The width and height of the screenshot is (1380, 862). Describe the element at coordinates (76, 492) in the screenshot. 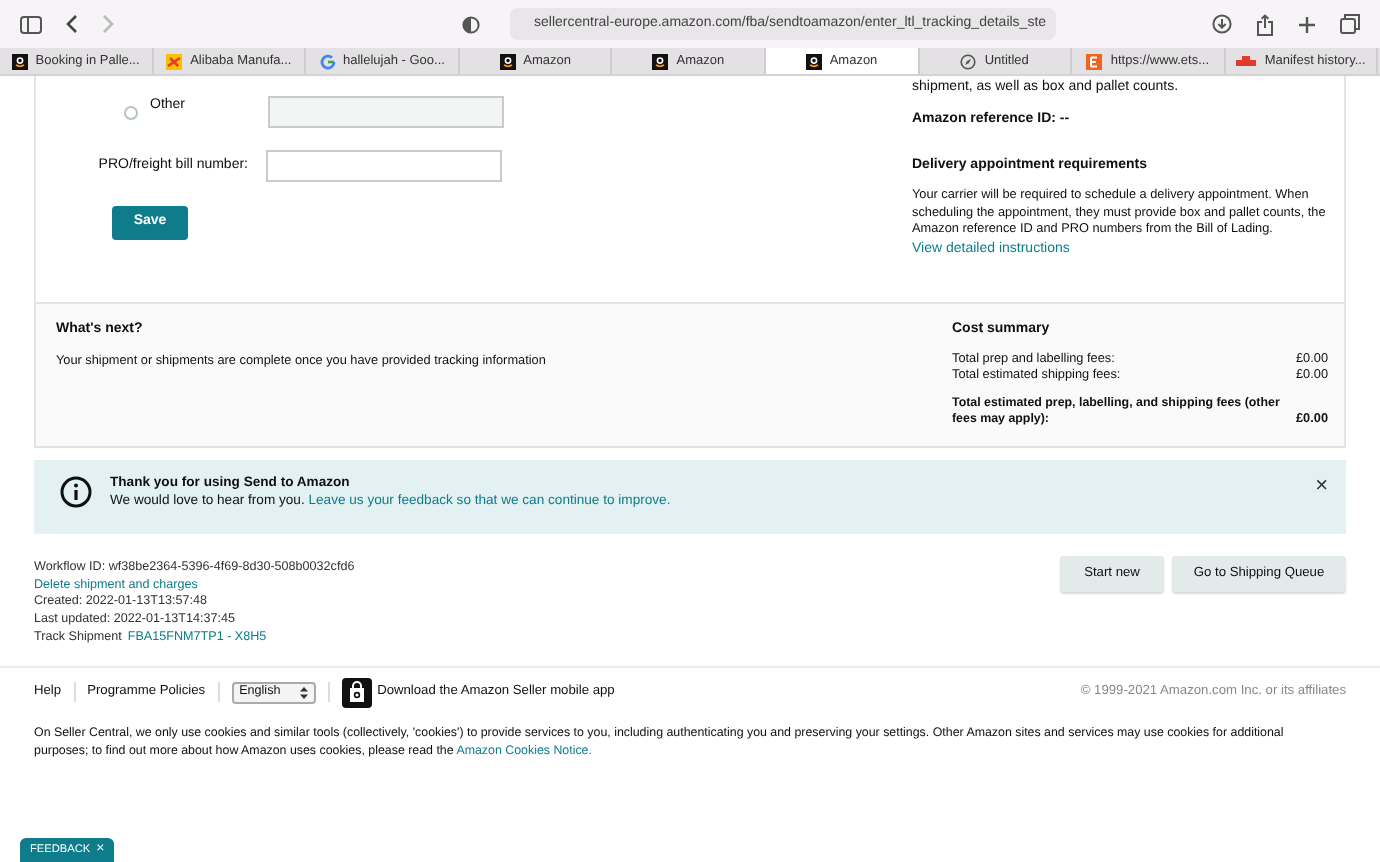

I see `info-icon` at that location.